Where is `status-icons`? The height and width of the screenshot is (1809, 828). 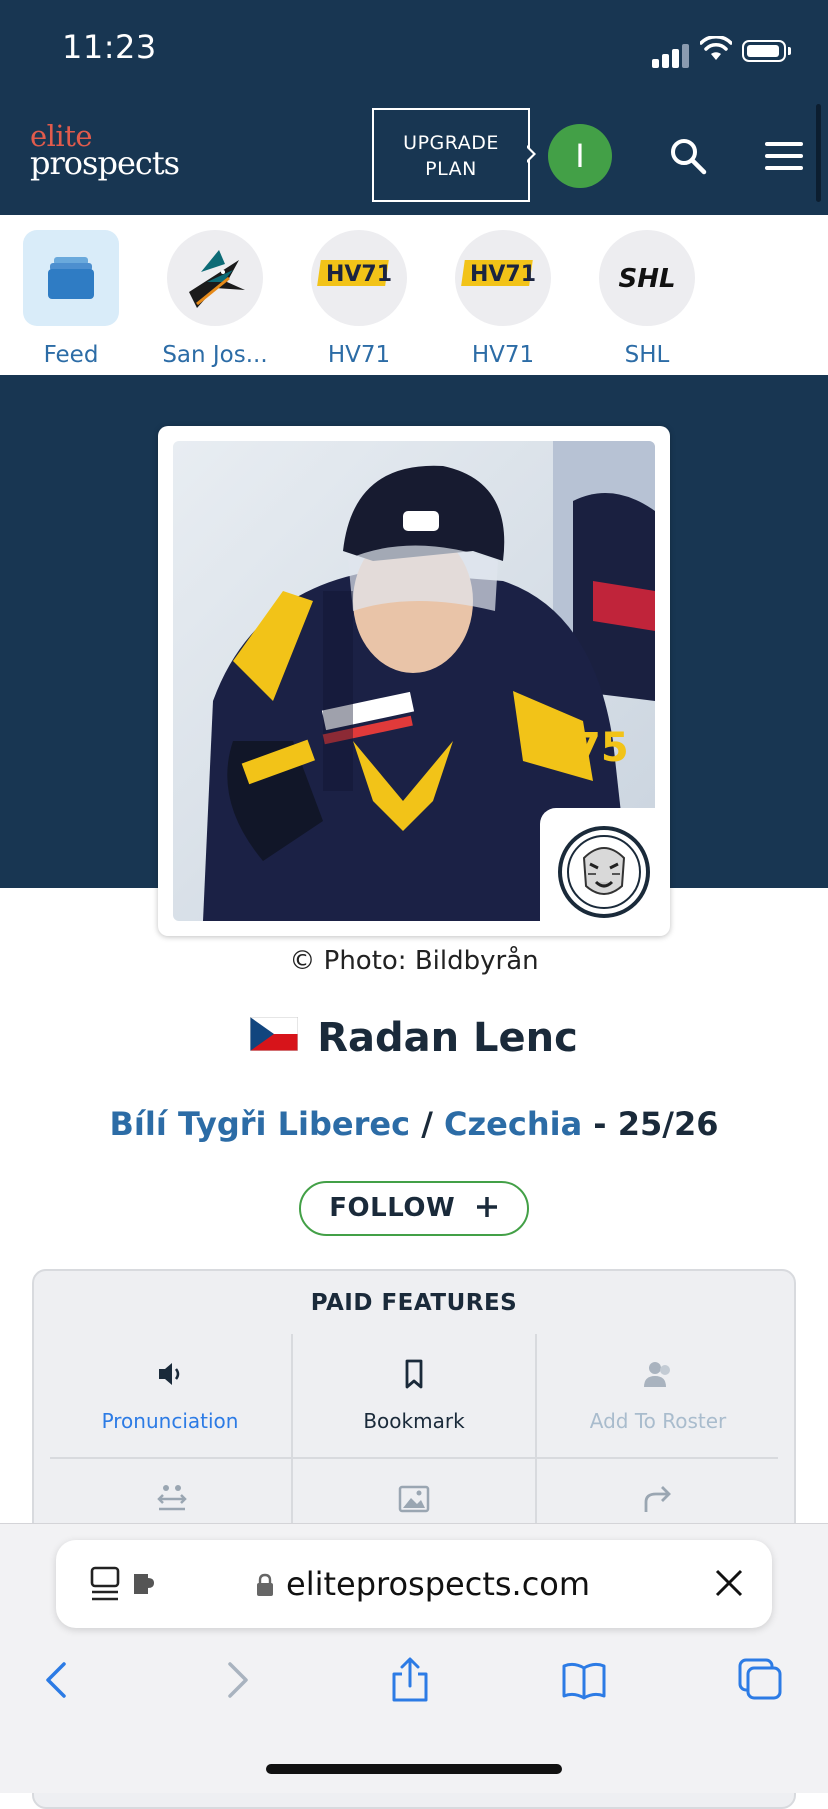 status-icons is located at coordinates (722, 51).